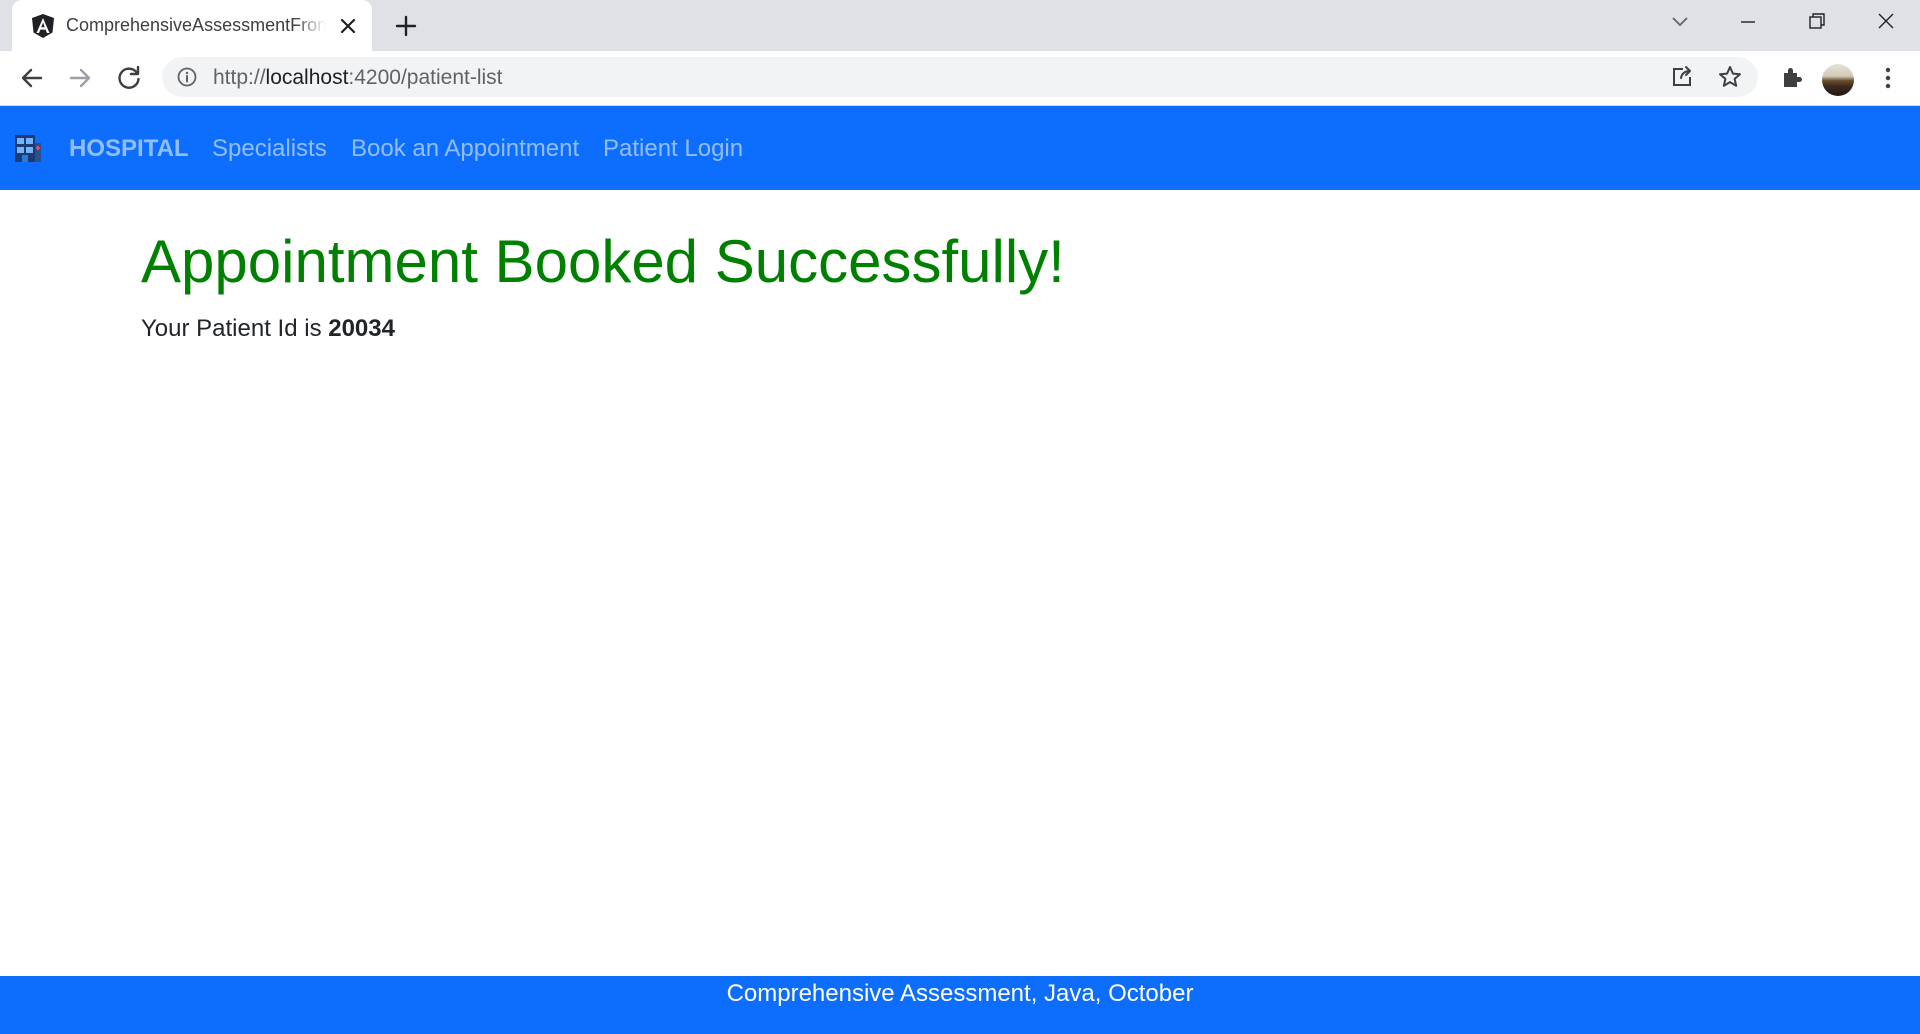 The image size is (1920, 1034). I want to click on restore-icon, so click(1816, 22).